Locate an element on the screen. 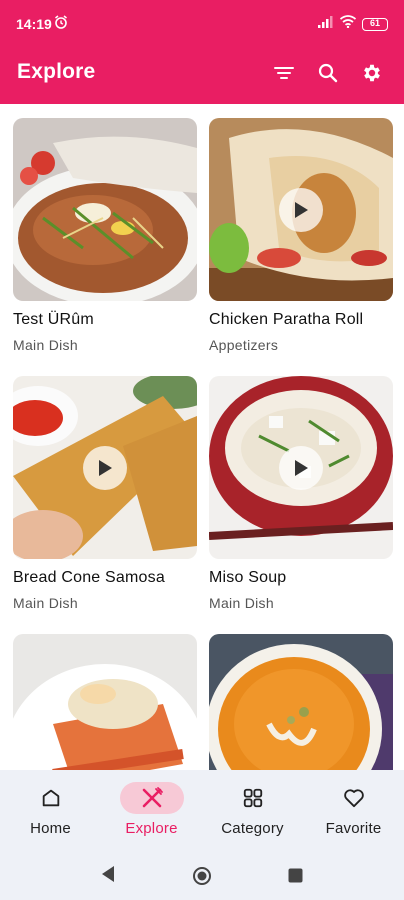  grid-icon is located at coordinates (253, 798).